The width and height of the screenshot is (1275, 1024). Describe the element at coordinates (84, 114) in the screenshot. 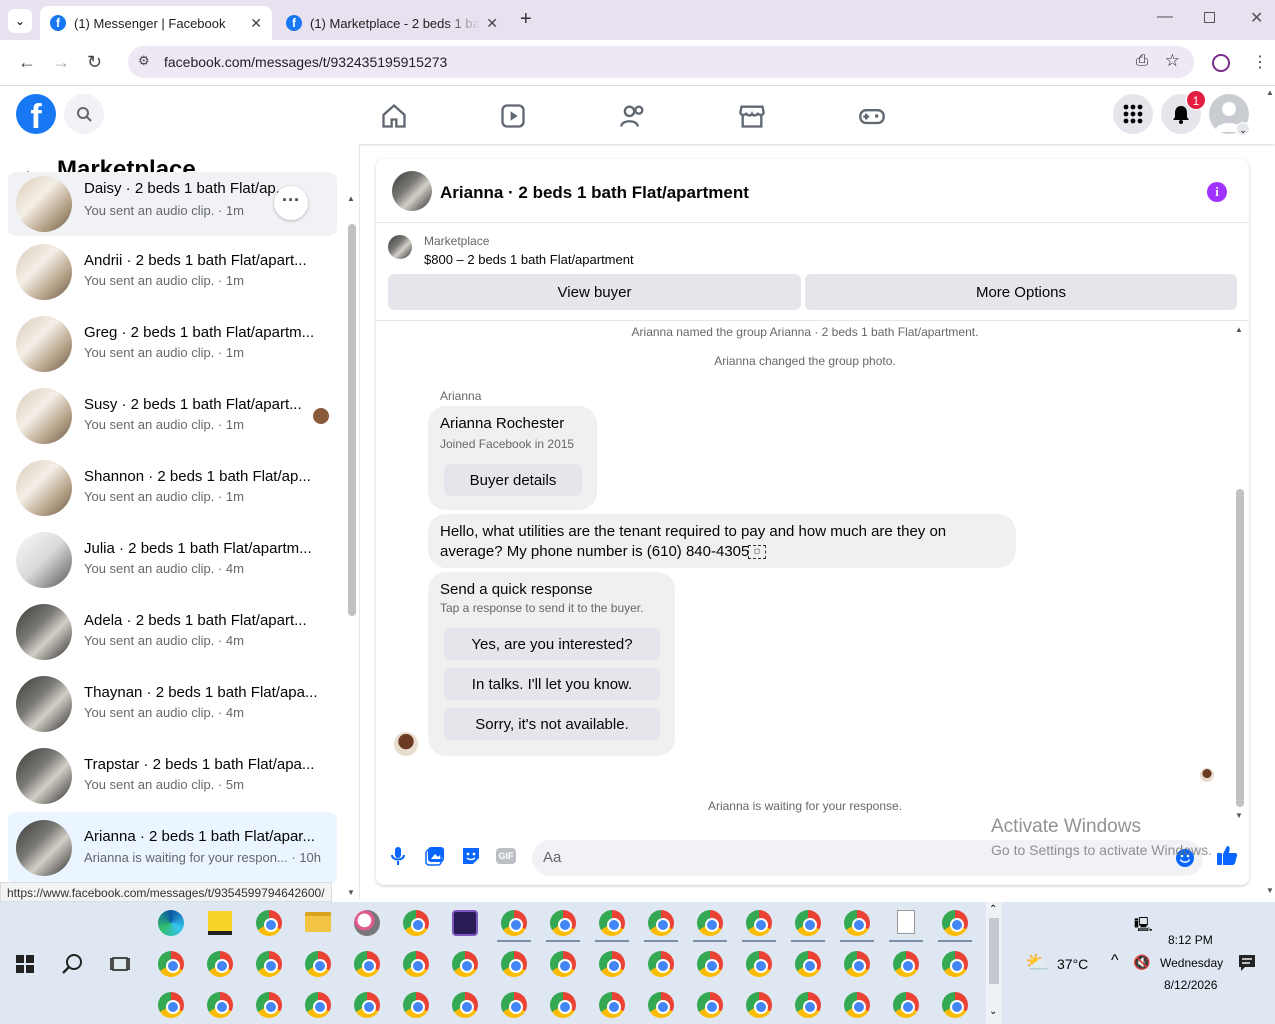

I see `search-button` at that location.